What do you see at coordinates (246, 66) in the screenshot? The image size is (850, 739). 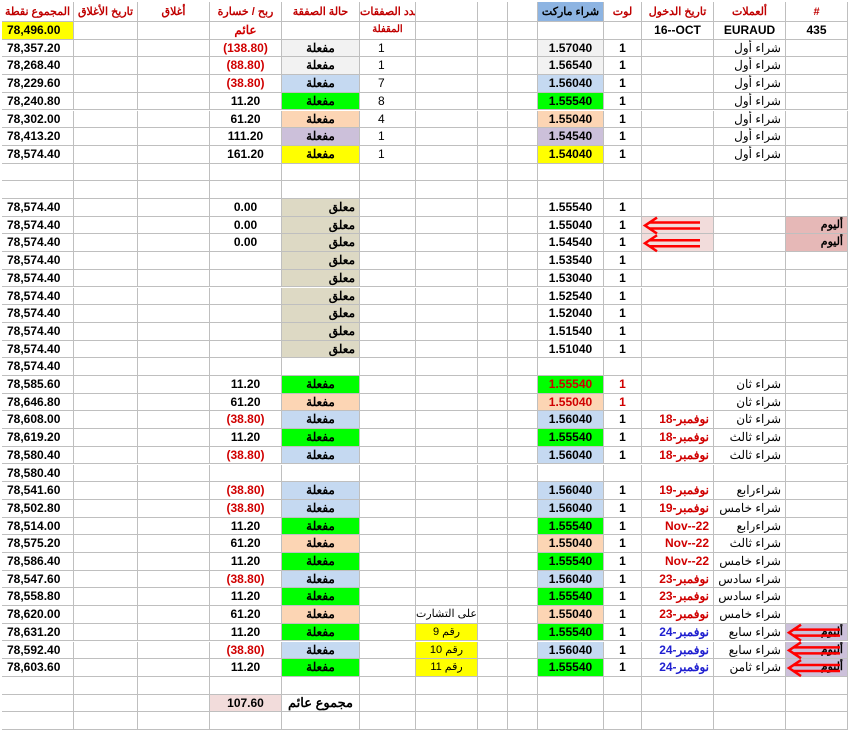 I see `cell-pl: (88.80)` at bounding box center [246, 66].